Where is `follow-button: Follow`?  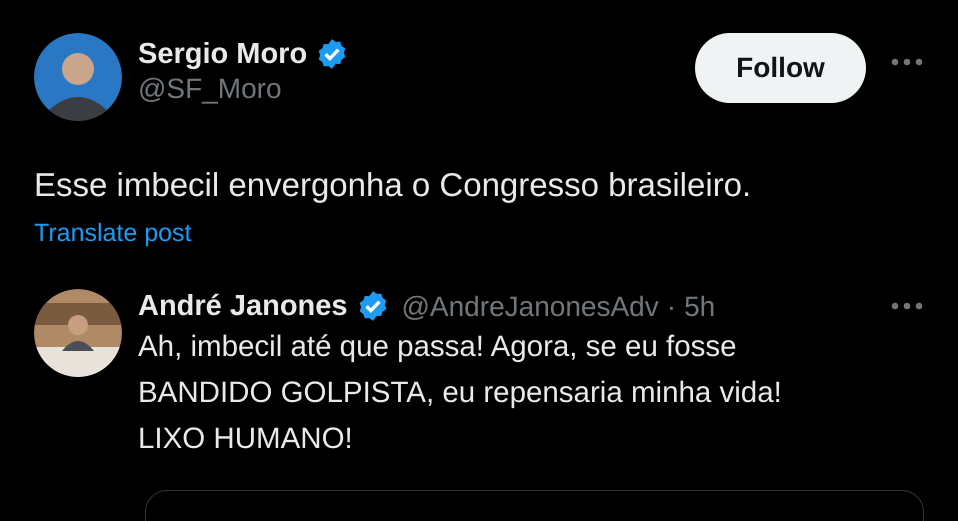 follow-button: Follow is located at coordinates (780, 68).